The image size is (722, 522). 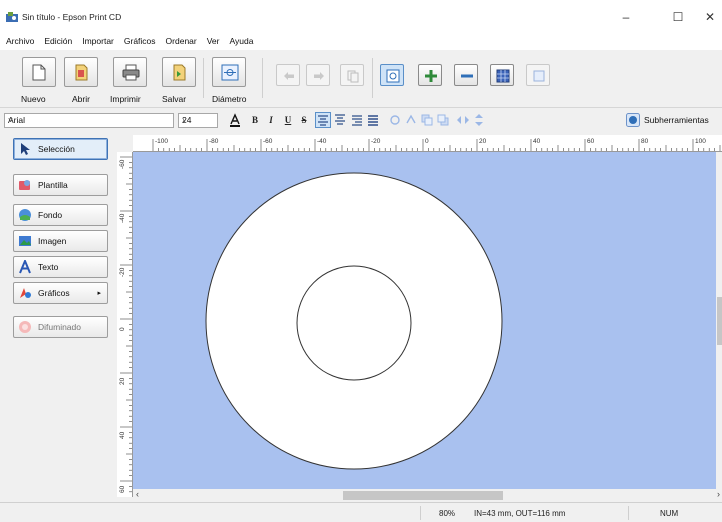 I want to click on save-icon, so click(x=179, y=72).